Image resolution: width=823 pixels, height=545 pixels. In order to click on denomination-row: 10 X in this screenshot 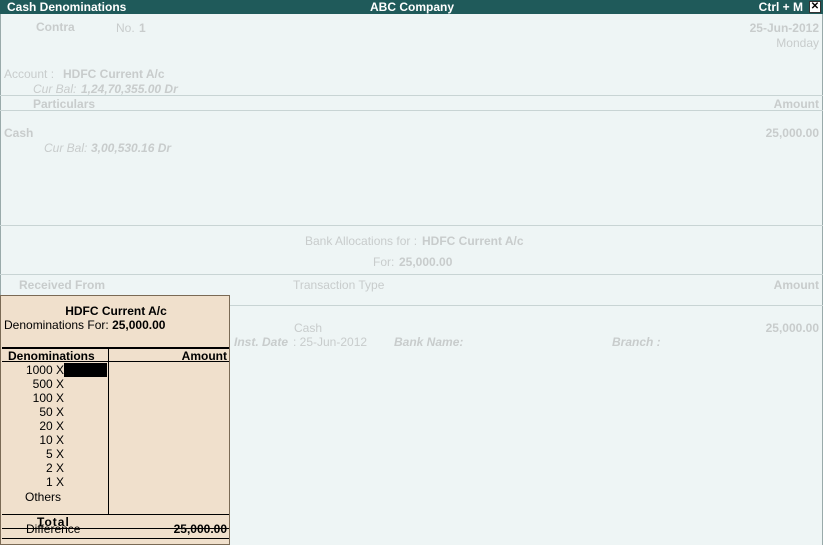, I will do `click(51, 440)`.